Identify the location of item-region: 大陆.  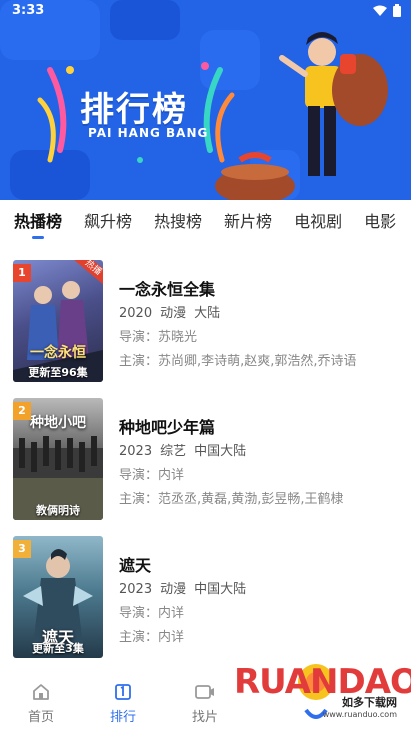
(207, 313).